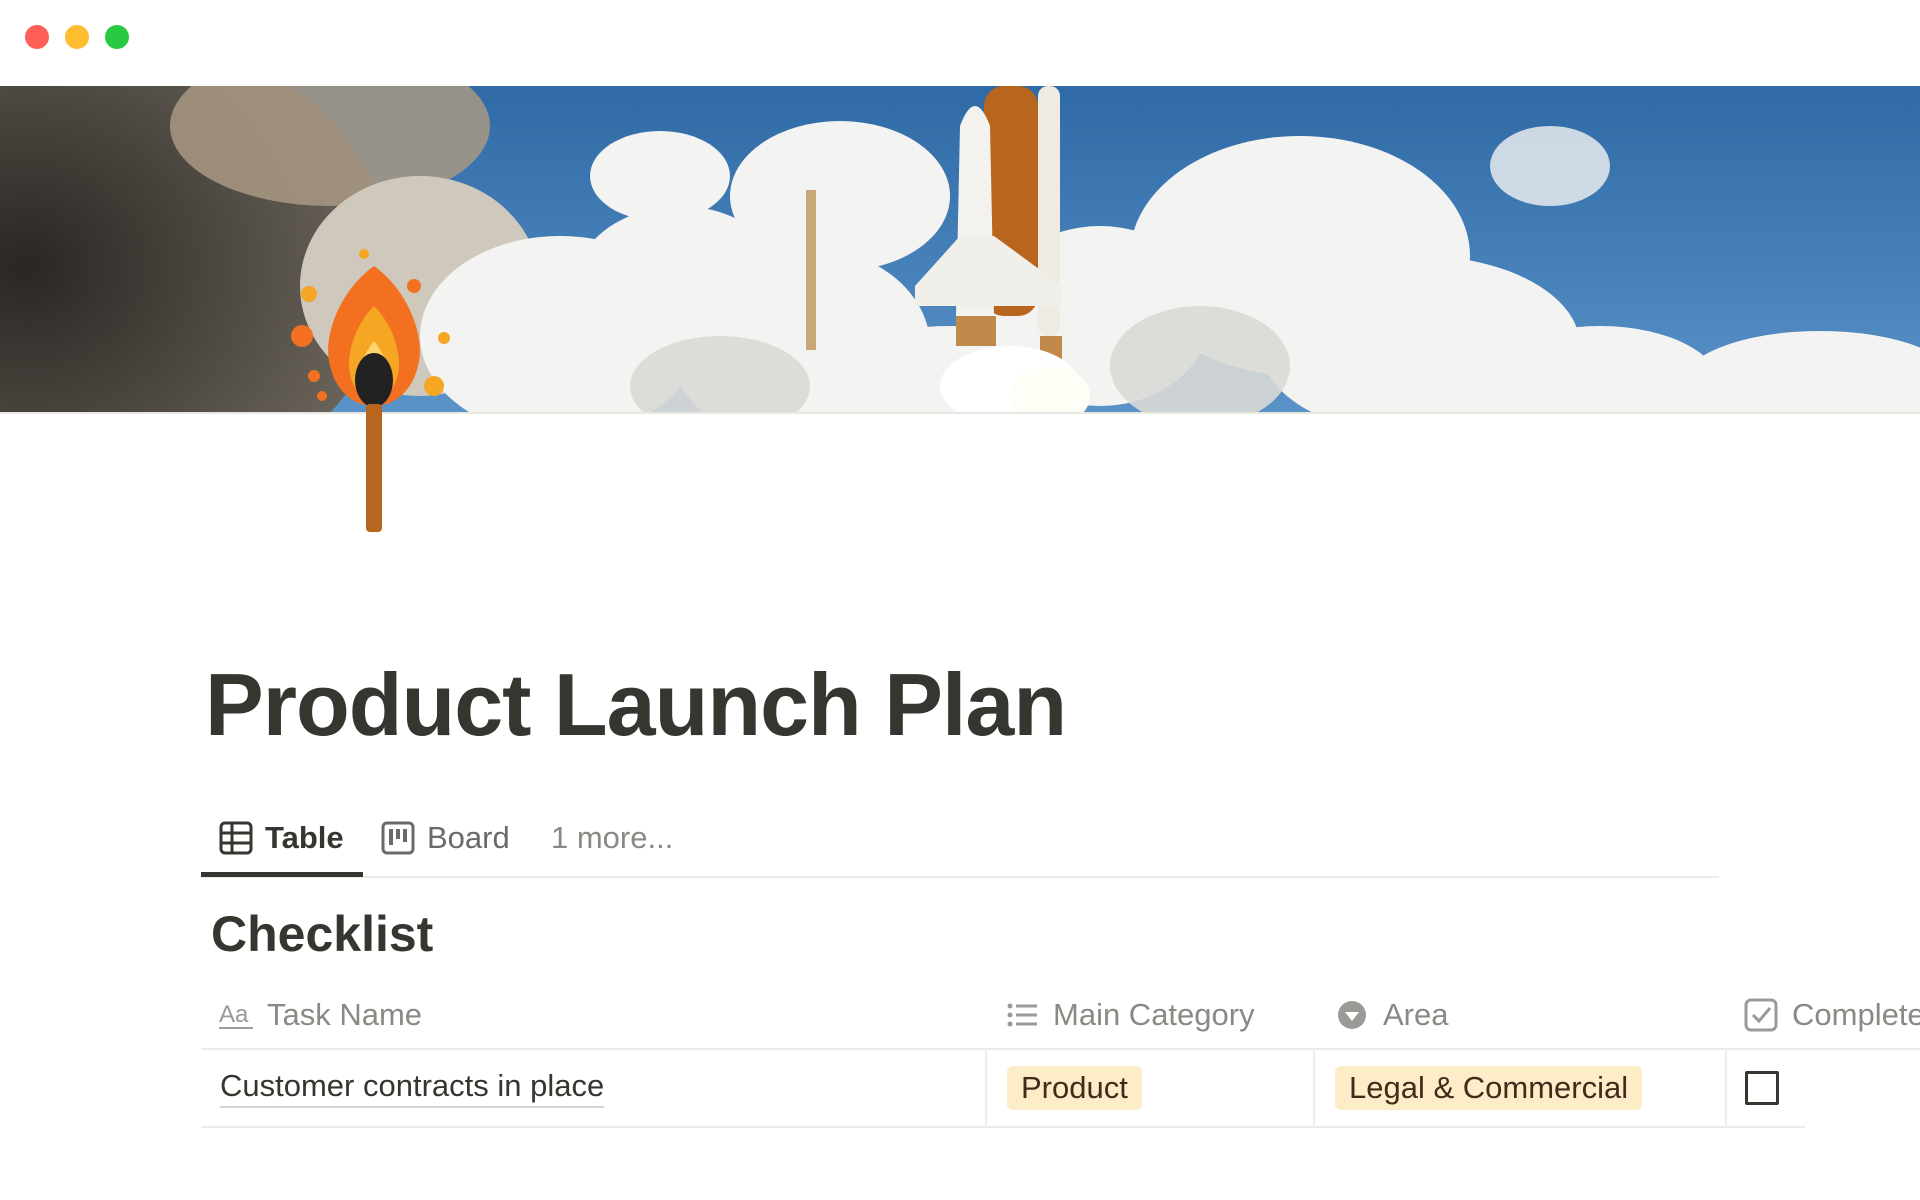  Describe the element at coordinates (77, 37) in the screenshot. I see `minimize-window-button` at that location.